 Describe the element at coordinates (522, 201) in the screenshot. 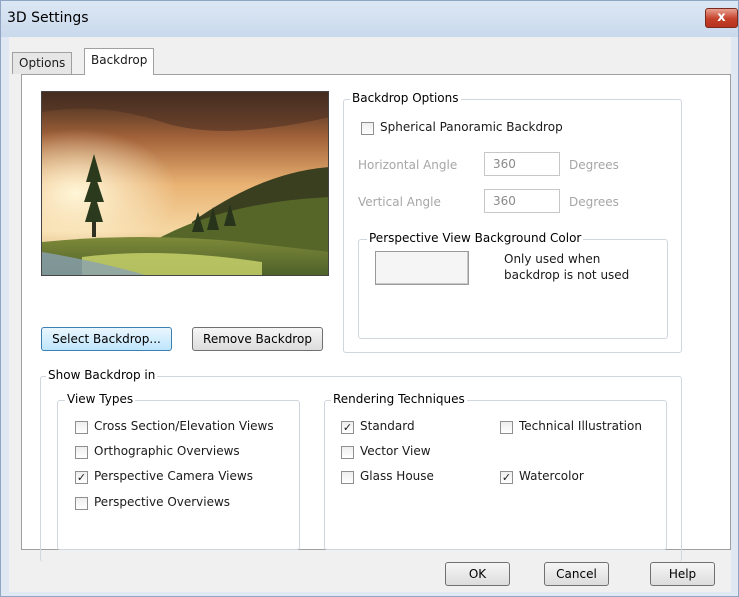

I see `vertical-angle-input: 360` at that location.